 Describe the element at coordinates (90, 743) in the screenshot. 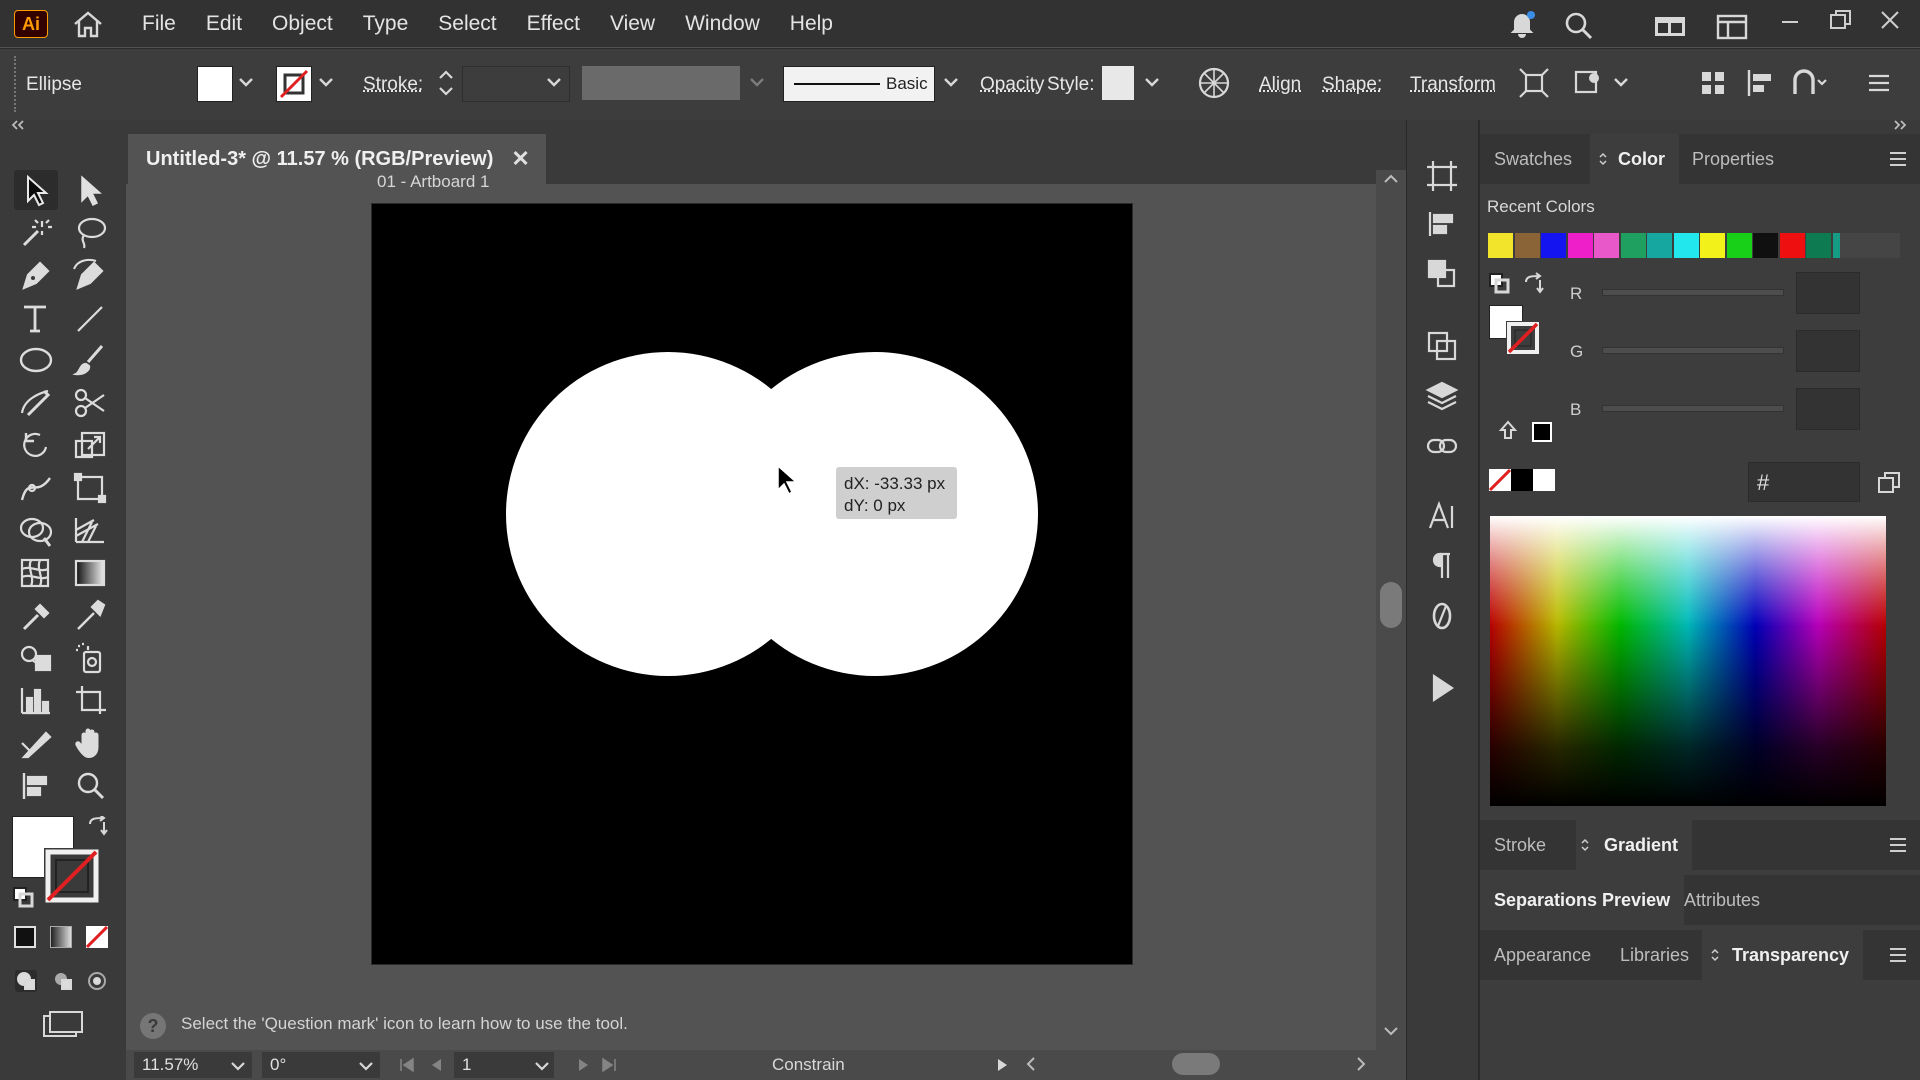

I see `hand-tool-icon` at that location.